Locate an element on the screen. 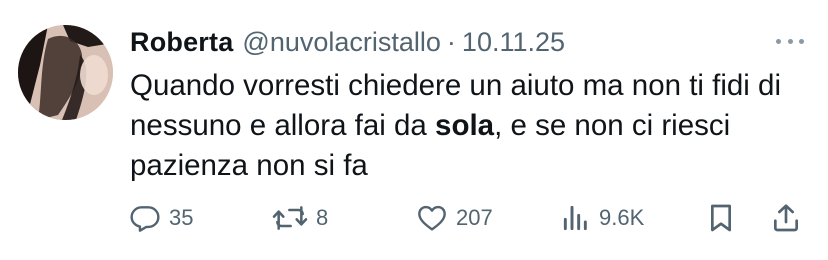 The height and width of the screenshot is (260, 828). views-icon is located at coordinates (575, 218).